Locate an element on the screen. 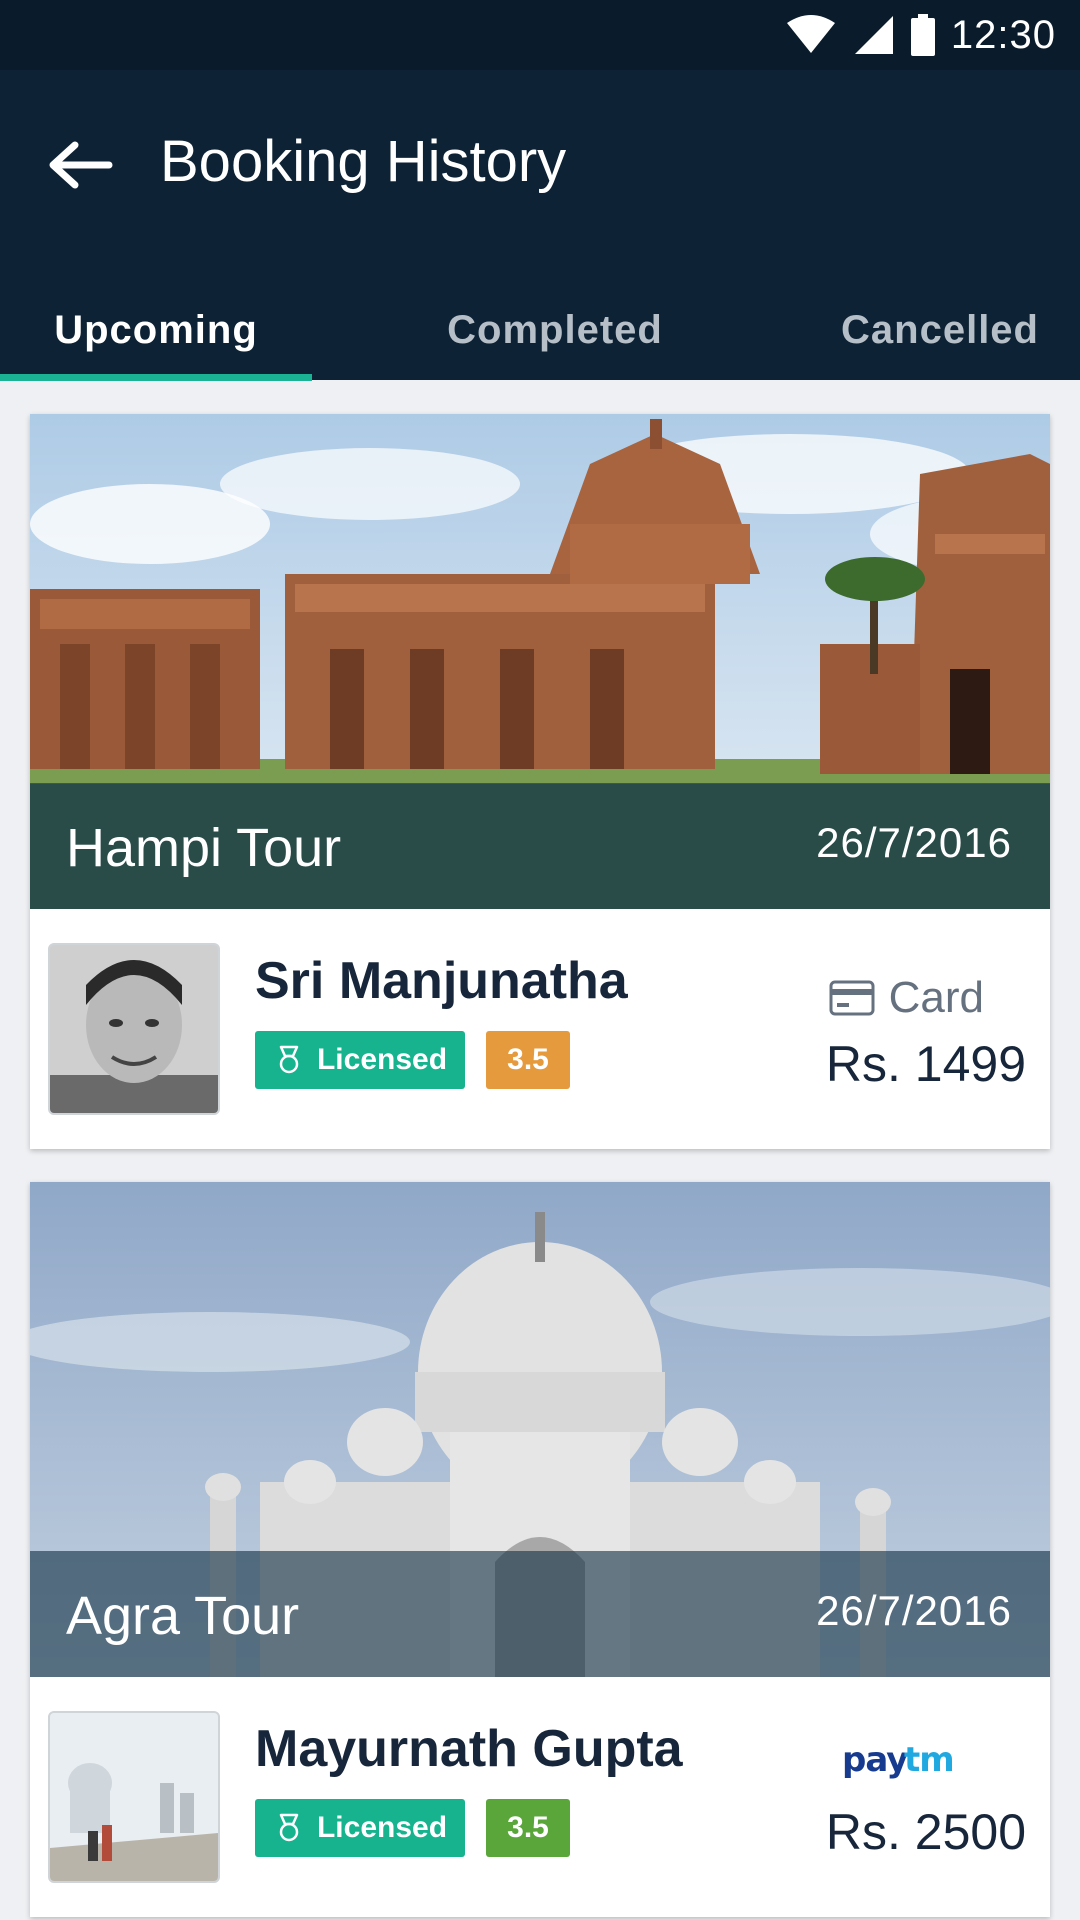 This screenshot has height=1920, width=1080. tab-upcoming: Upcoming is located at coordinates (156, 330).